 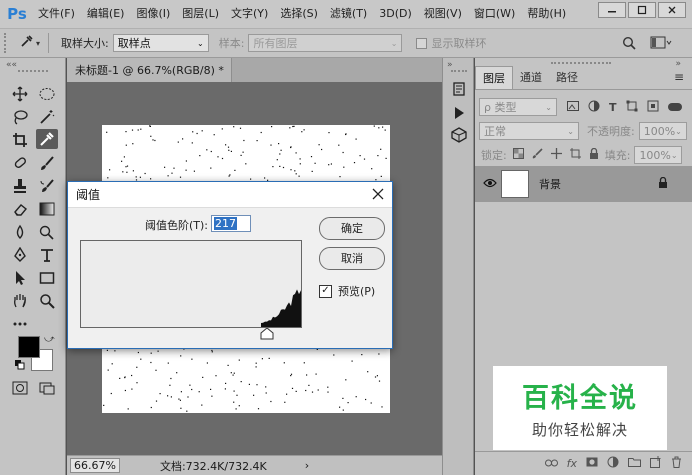 What do you see at coordinates (679, 77) in the screenshot?
I see `panel-menu-icon: ≡` at bounding box center [679, 77].